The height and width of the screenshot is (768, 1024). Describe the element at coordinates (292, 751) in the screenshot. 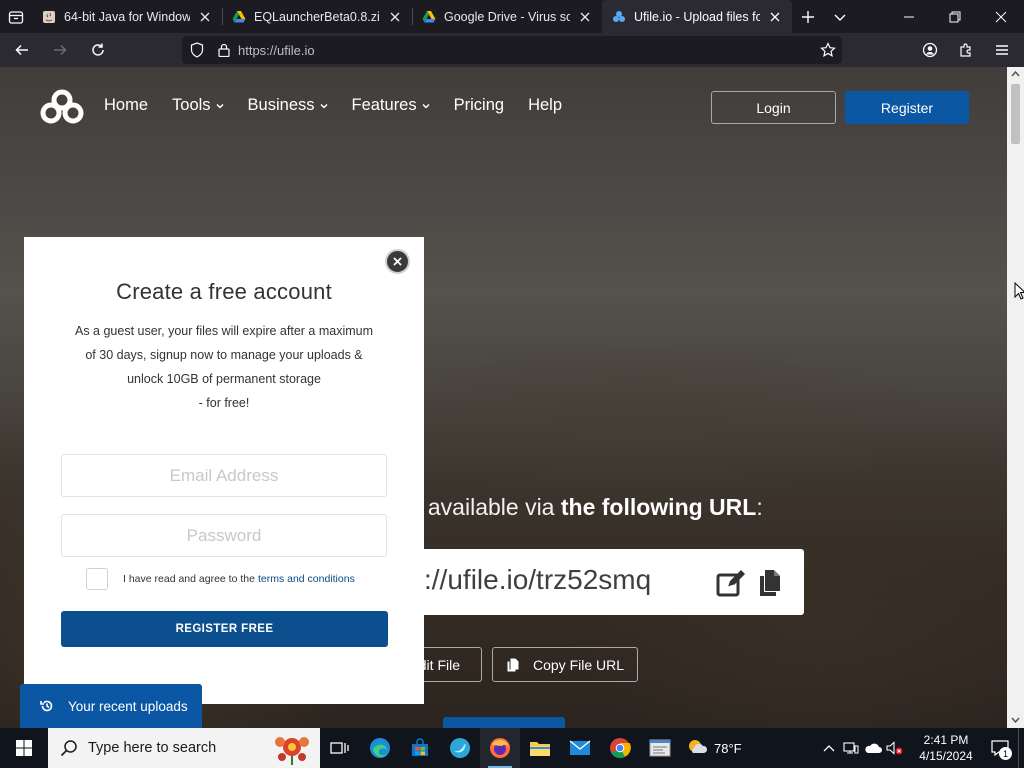

I see `search-highlight-flowers-icon` at that location.